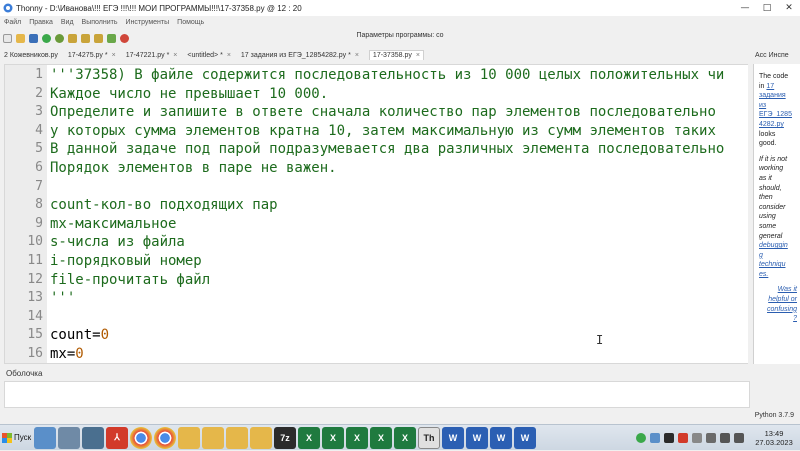  Describe the element at coordinates (39, 93) in the screenshot. I see `line-number: 2` at that location.